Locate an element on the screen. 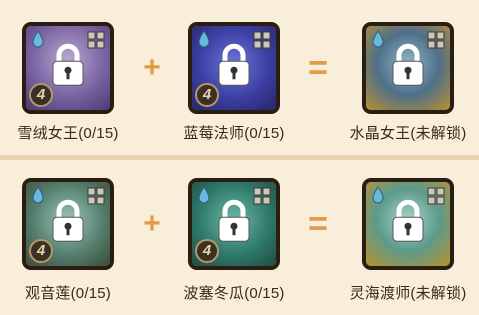 The image size is (479, 315). card-poseidon-melon: 4 is located at coordinates (234, 224).